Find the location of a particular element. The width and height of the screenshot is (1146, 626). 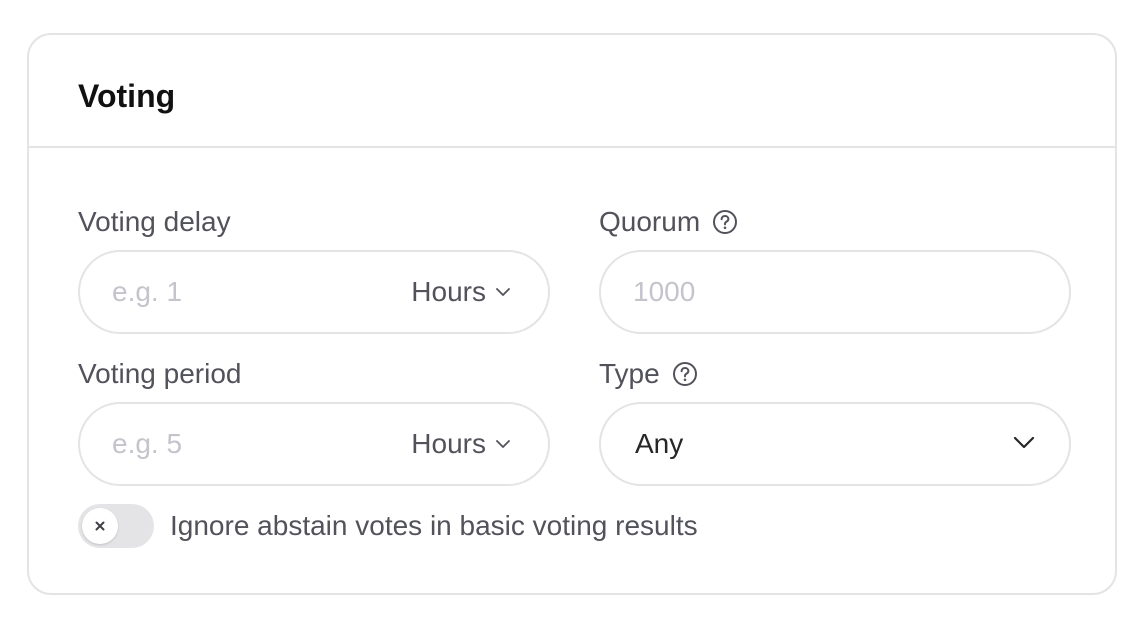

quorum-input is located at coordinates (833, 292).